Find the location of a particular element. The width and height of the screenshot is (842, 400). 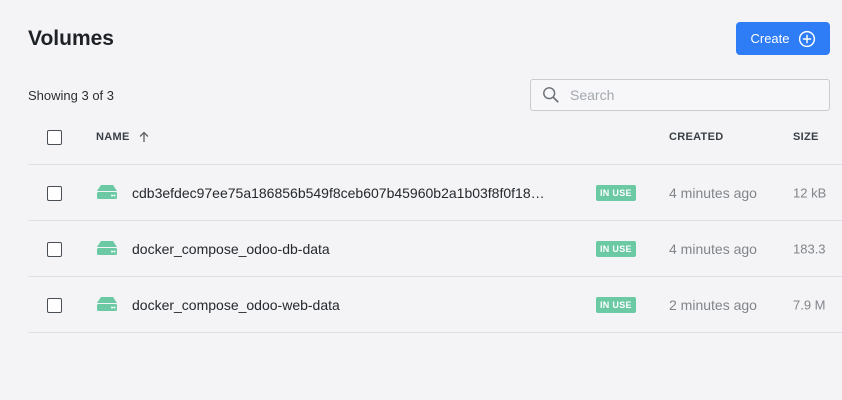

results-count: Showing 3 of 3 is located at coordinates (71, 95).